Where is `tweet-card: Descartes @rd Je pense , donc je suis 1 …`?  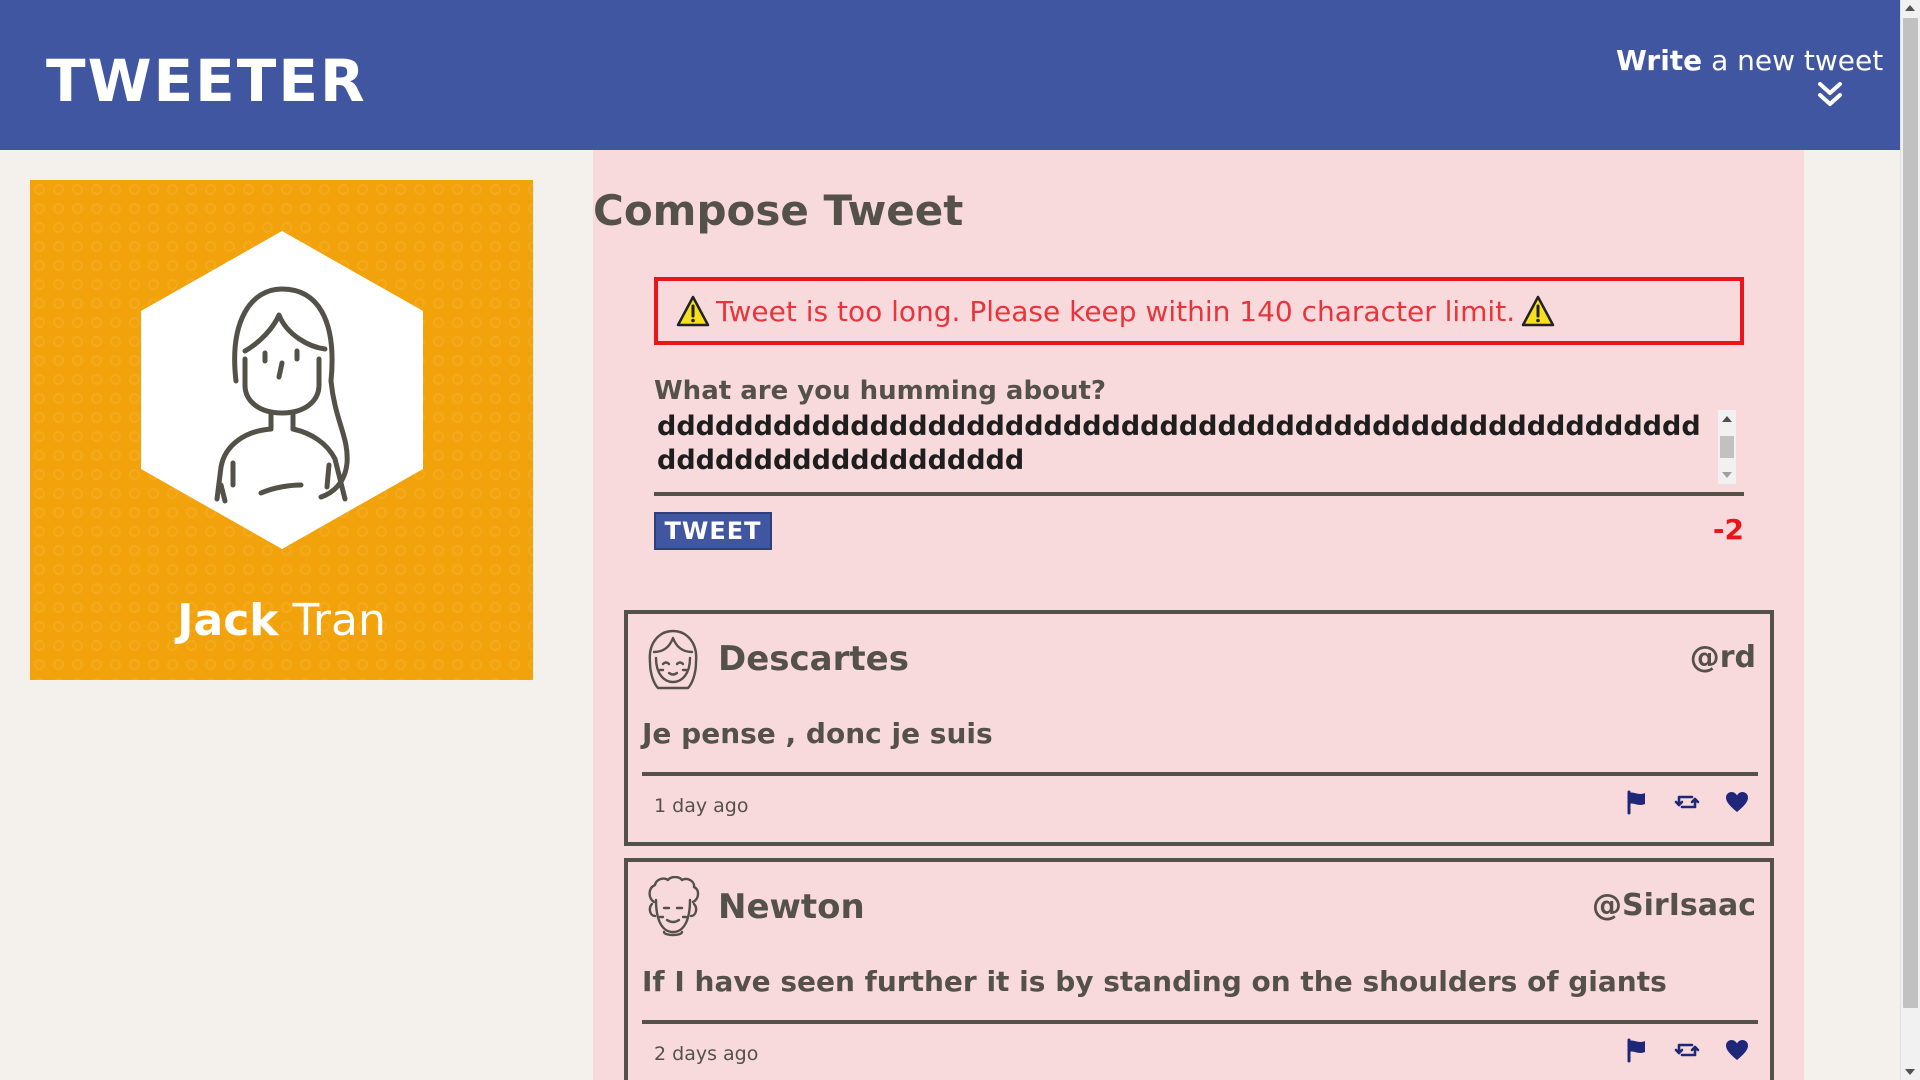
tweet-card: Descartes @rd Je pense , donc je suis 1 … is located at coordinates (1199, 728).